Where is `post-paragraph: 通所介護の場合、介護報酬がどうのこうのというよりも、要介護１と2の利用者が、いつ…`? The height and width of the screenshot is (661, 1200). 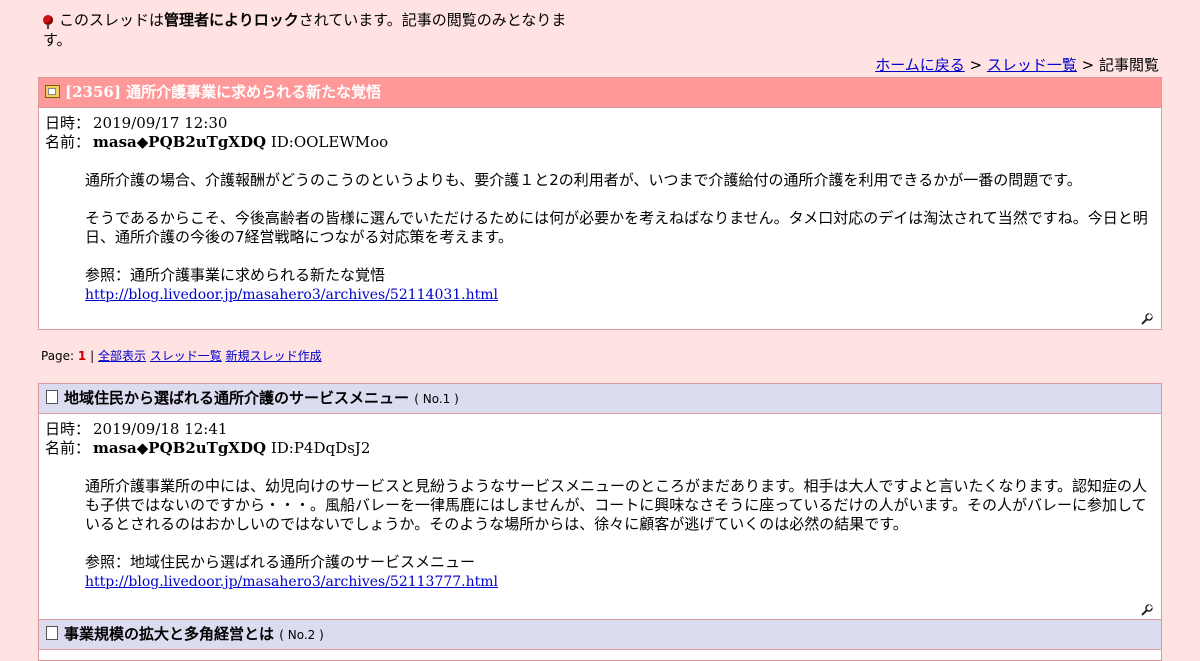
post-paragraph: 通所介護の場合、介護報酬がどうのこうのというよりも、要介護１と2の利用者が、いつ… is located at coordinates (583, 180).